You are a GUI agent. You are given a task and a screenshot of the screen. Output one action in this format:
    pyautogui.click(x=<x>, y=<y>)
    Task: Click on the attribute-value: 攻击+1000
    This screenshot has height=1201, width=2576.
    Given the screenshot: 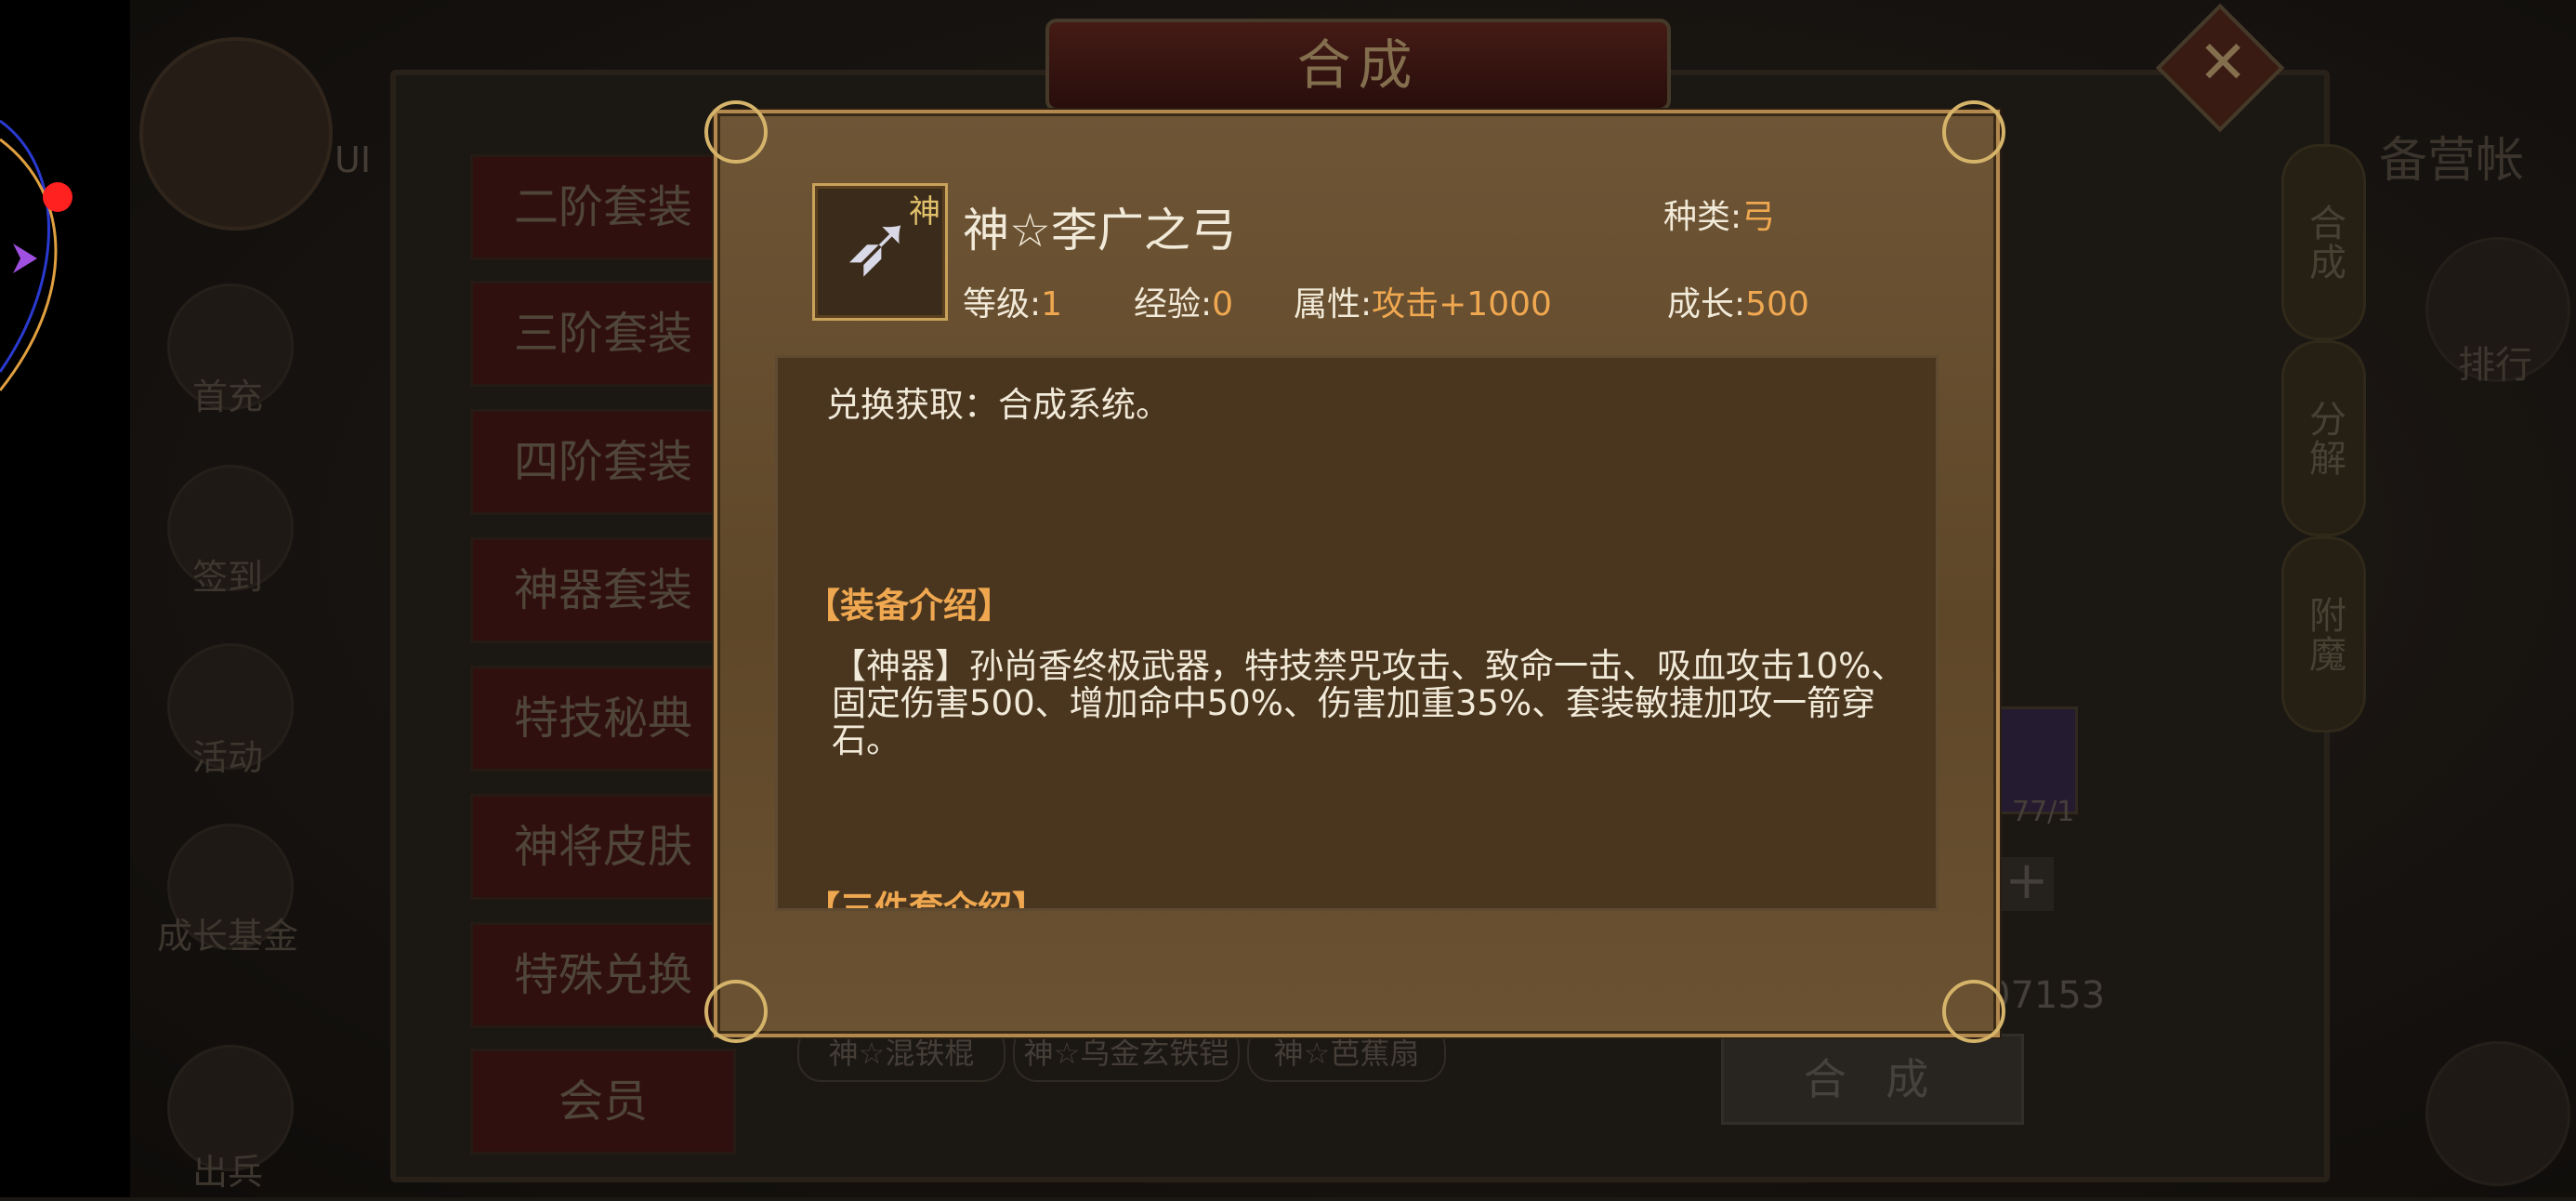 What is the action you would take?
    pyautogui.click(x=1462, y=304)
    